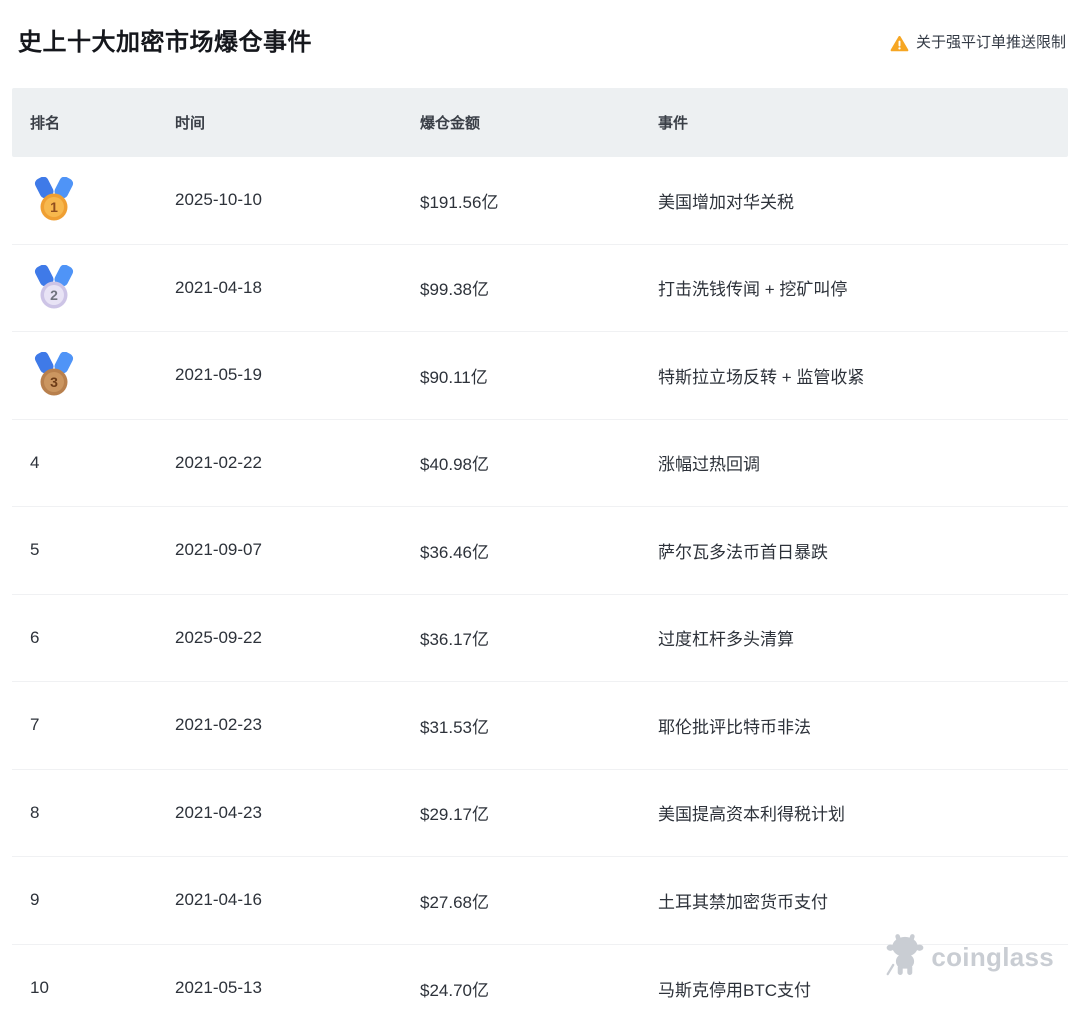 The width and height of the screenshot is (1080, 1036). Describe the element at coordinates (45, 123) in the screenshot. I see `header-rank: 排名` at that location.